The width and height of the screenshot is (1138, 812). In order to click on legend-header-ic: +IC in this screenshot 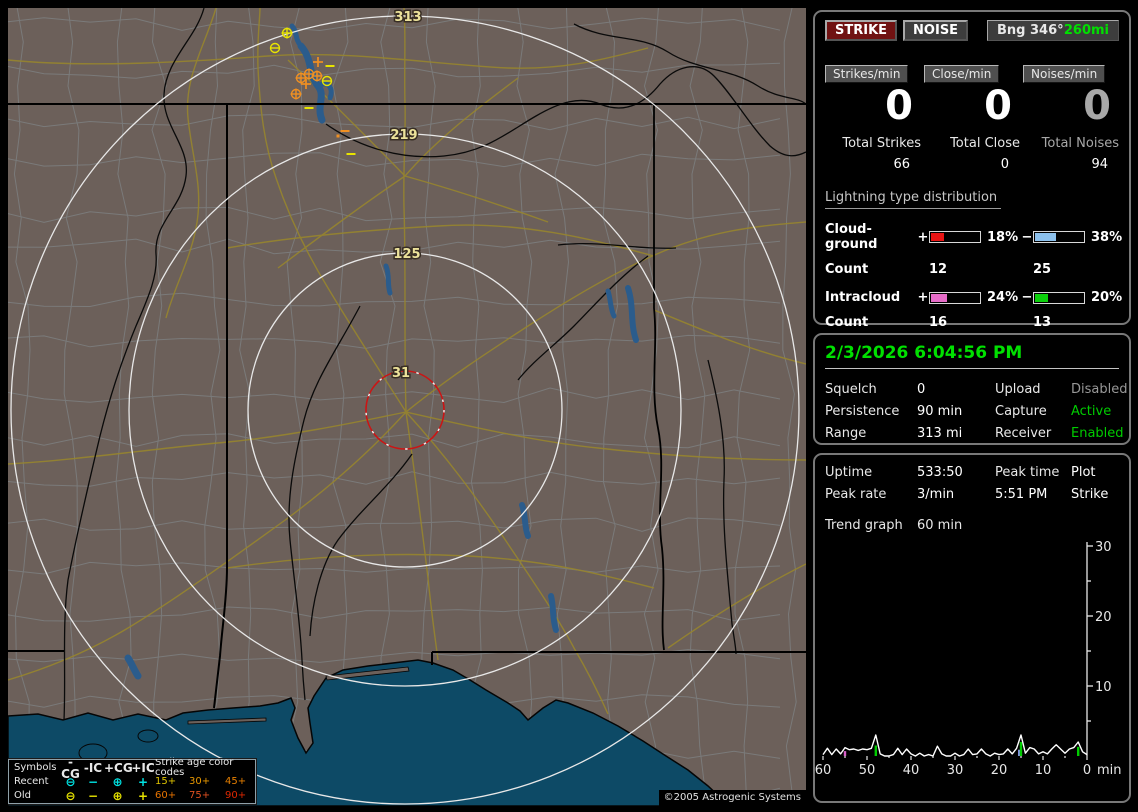, I will do `click(143, 768)`.